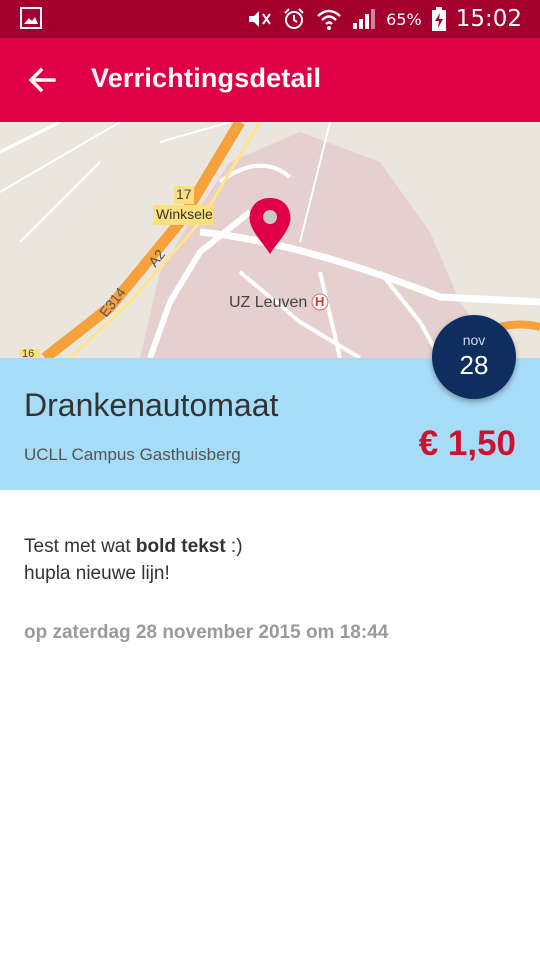  I want to click on signal-icon, so click(364, 19).